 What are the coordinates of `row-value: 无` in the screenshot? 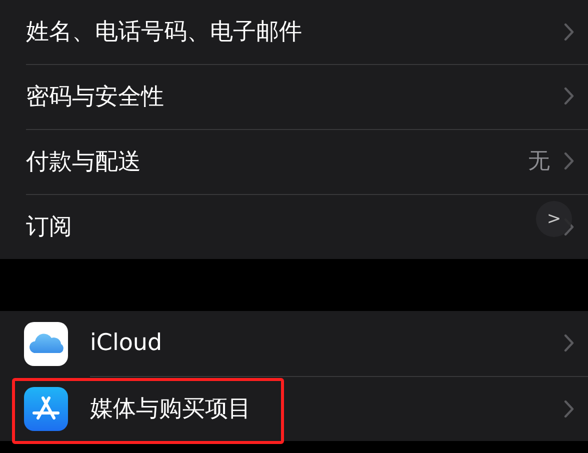 It's located at (539, 162).